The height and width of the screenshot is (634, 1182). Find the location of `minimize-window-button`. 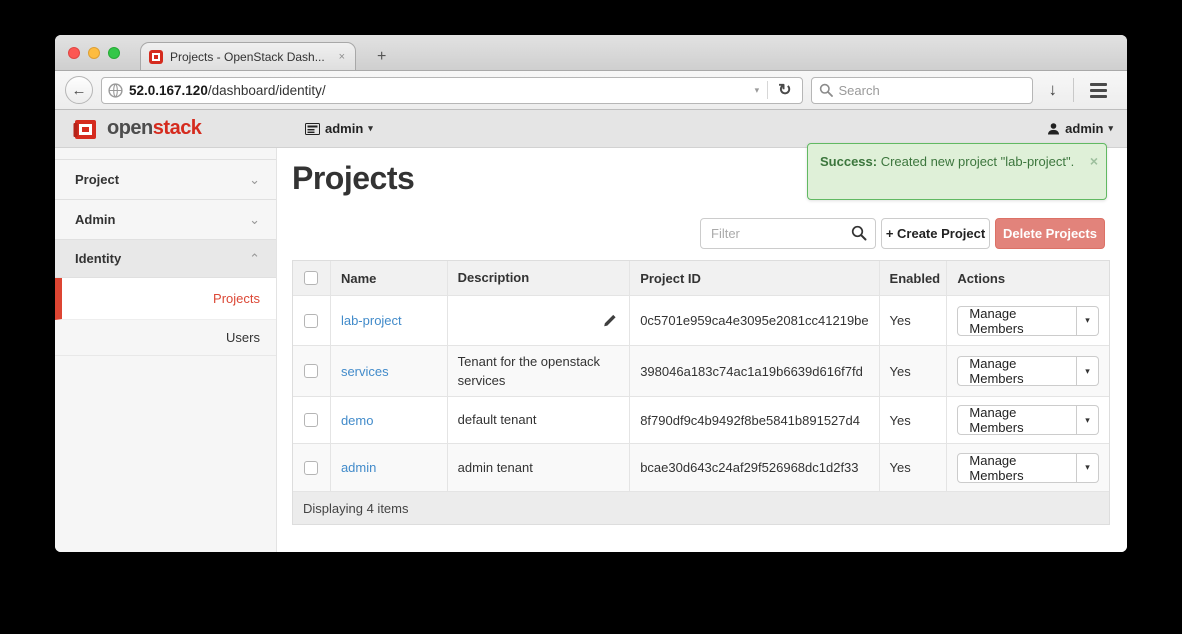

minimize-window-button is located at coordinates (94, 53).